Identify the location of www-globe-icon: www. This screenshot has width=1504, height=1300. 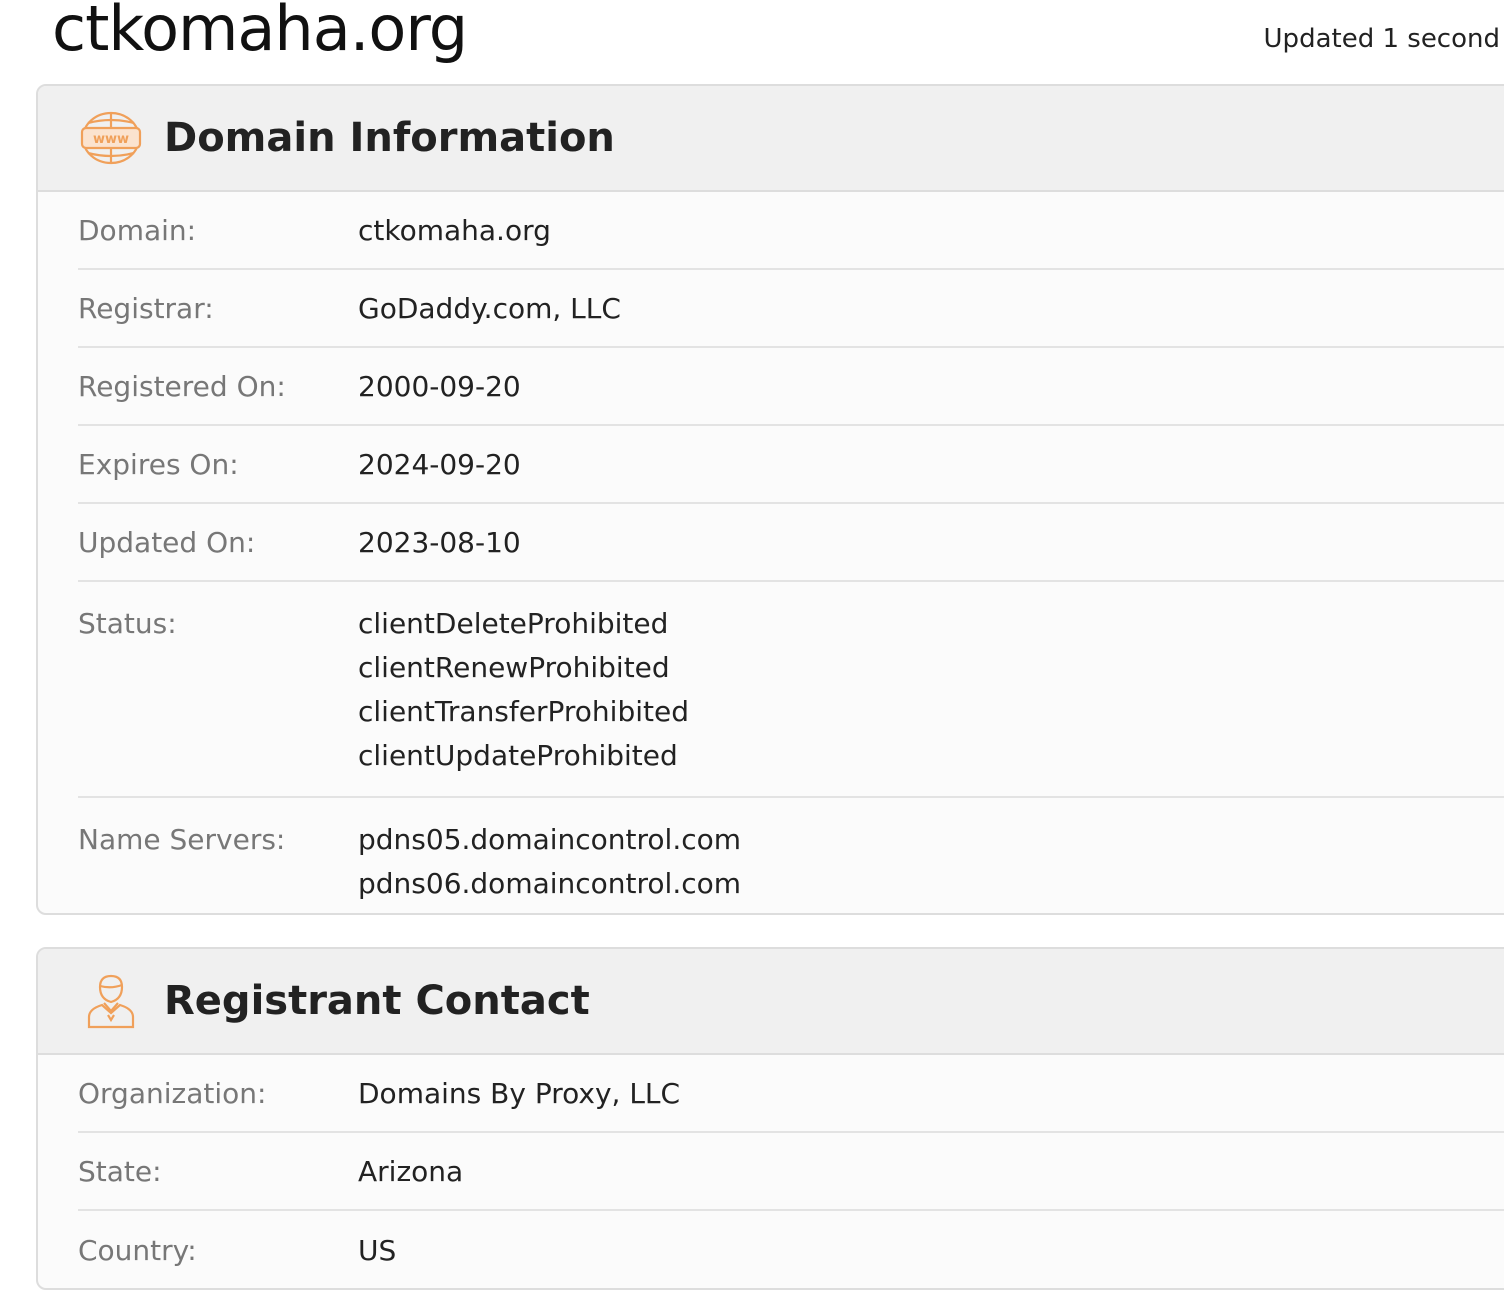
(111, 138).